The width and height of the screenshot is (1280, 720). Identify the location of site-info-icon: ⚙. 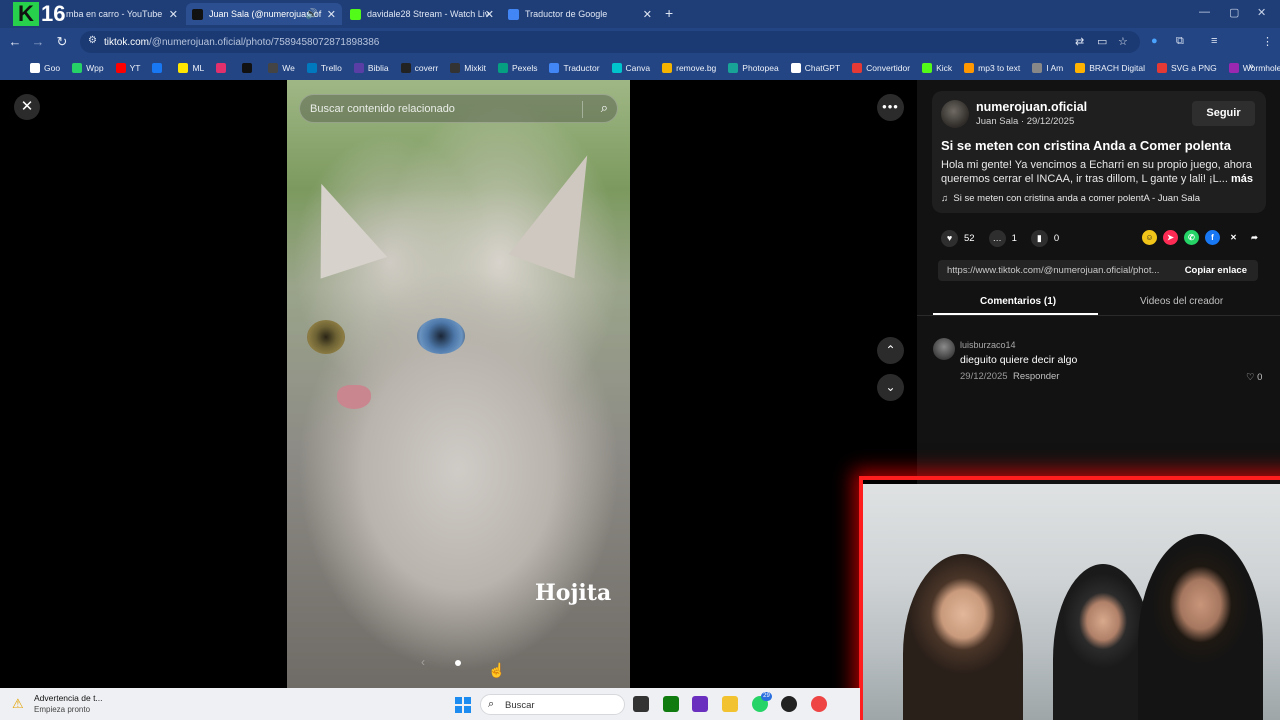
(92, 40).